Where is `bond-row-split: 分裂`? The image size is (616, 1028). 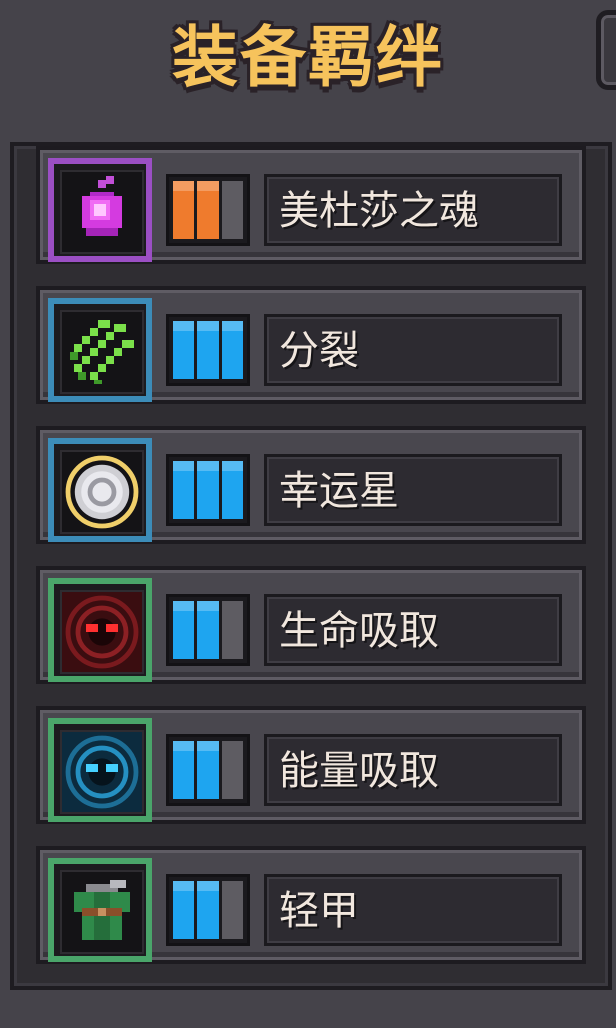 bond-row-split: 分裂 is located at coordinates (311, 345).